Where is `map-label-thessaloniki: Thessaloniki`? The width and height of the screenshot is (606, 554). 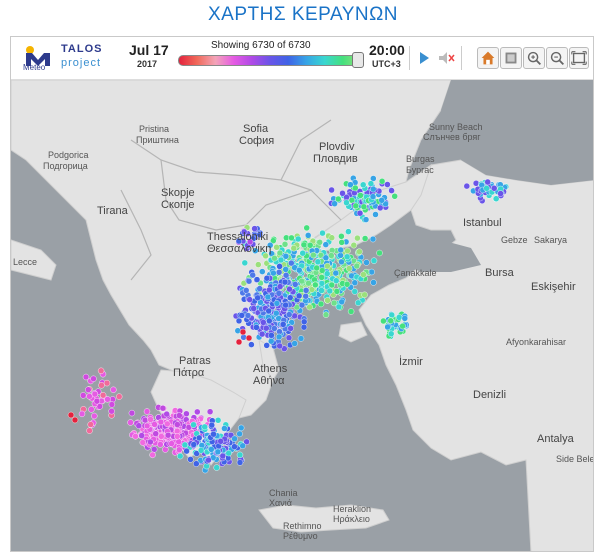 map-label-thessaloniki: Thessaloniki is located at coordinates (237, 237).